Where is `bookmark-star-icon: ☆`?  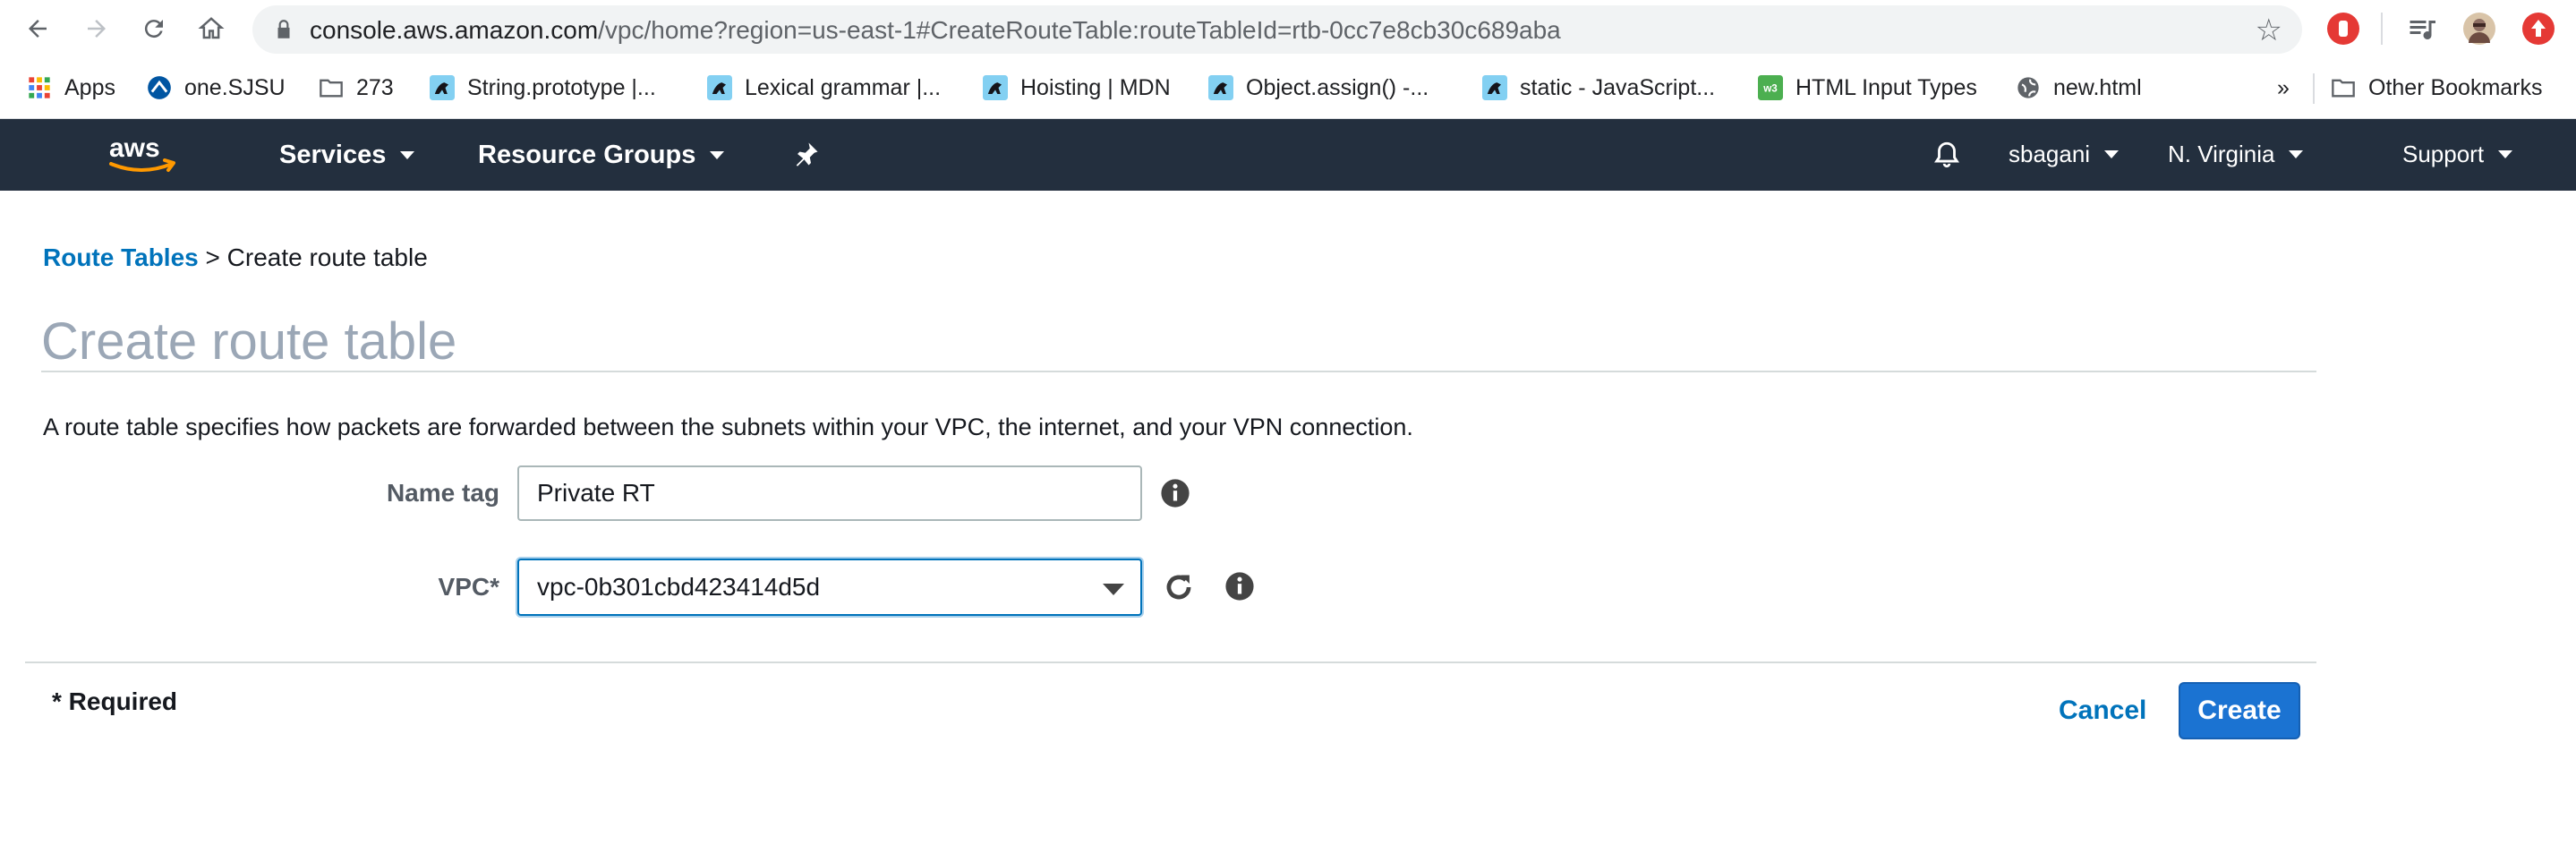 bookmark-star-icon: ☆ is located at coordinates (2269, 30).